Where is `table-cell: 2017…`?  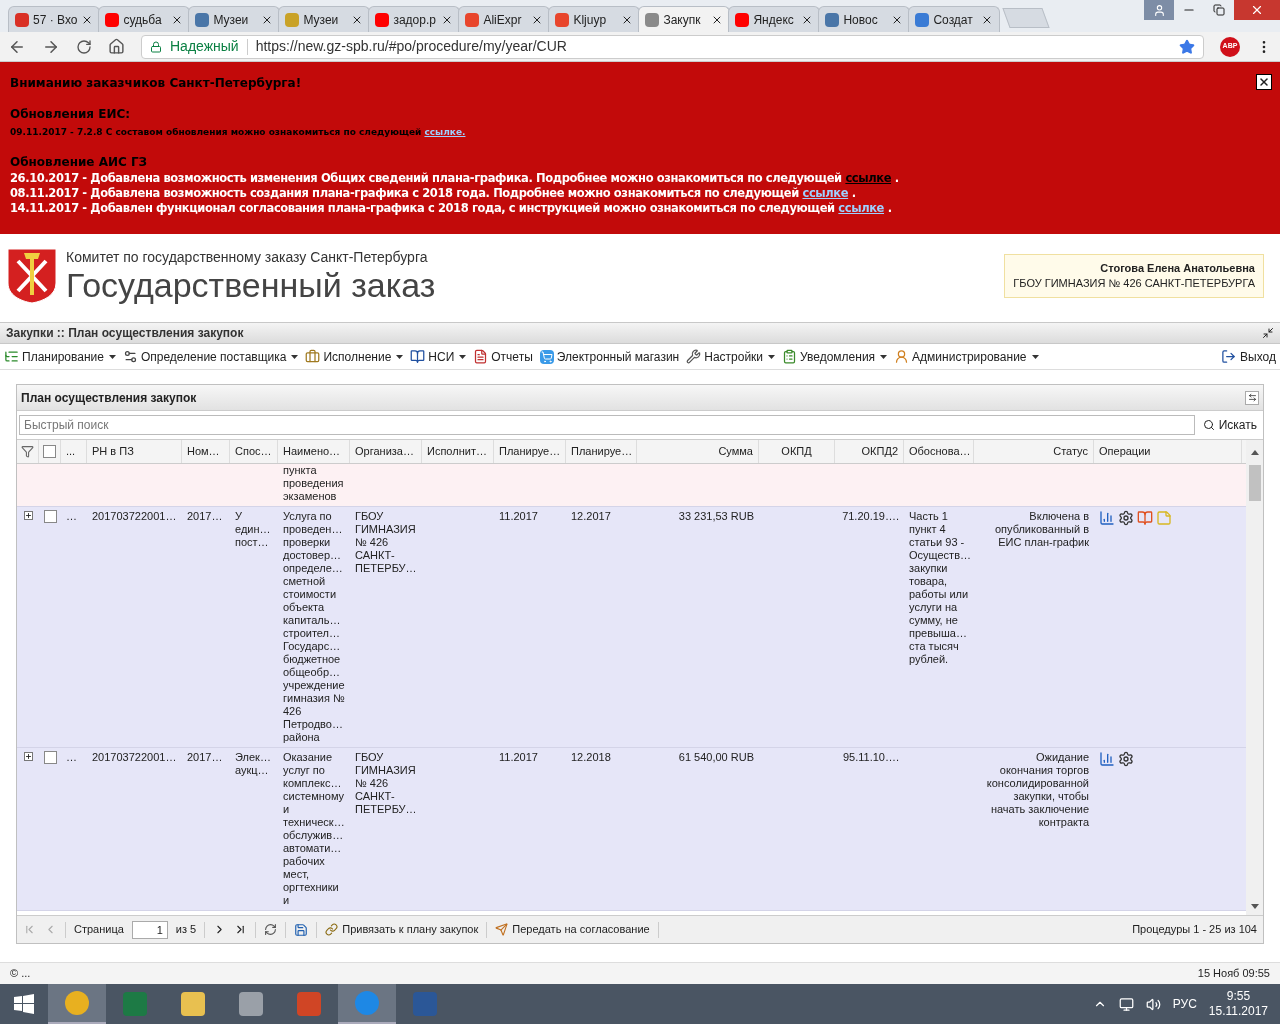
table-cell: 2017… is located at coordinates (205, 757).